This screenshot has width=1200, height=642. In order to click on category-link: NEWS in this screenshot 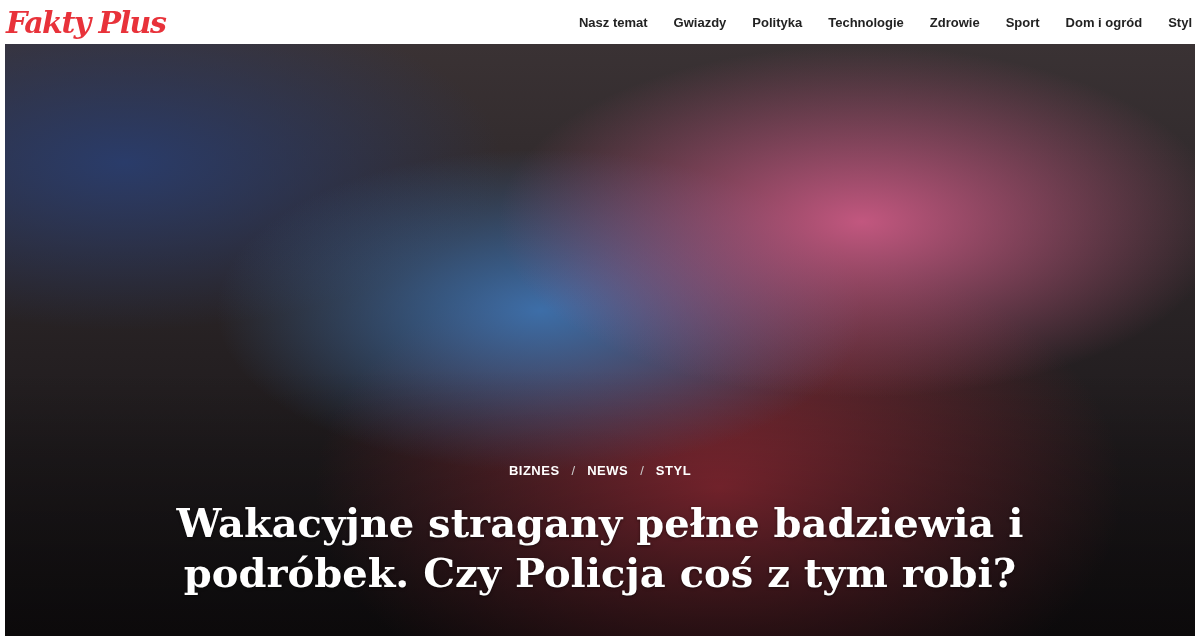, I will do `click(608, 470)`.